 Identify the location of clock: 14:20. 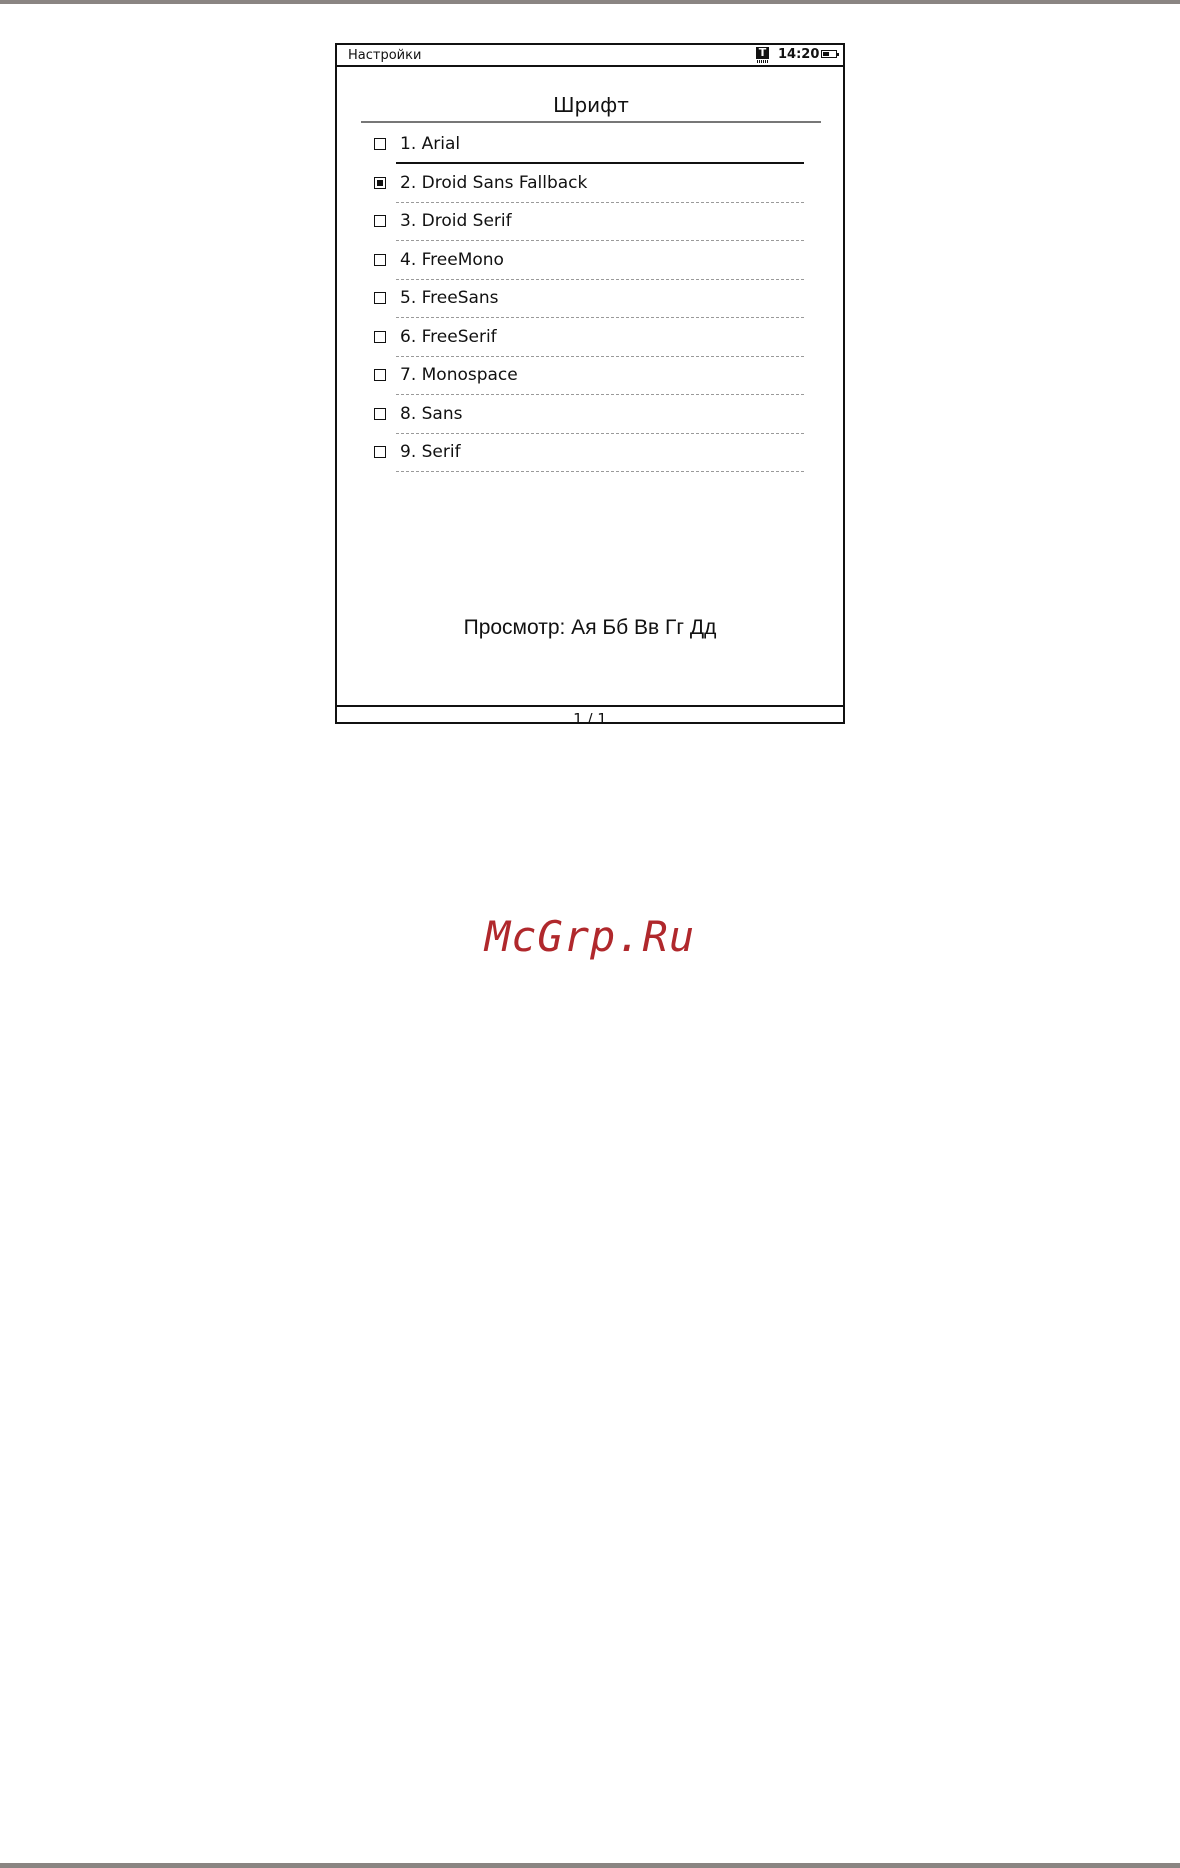
(799, 54).